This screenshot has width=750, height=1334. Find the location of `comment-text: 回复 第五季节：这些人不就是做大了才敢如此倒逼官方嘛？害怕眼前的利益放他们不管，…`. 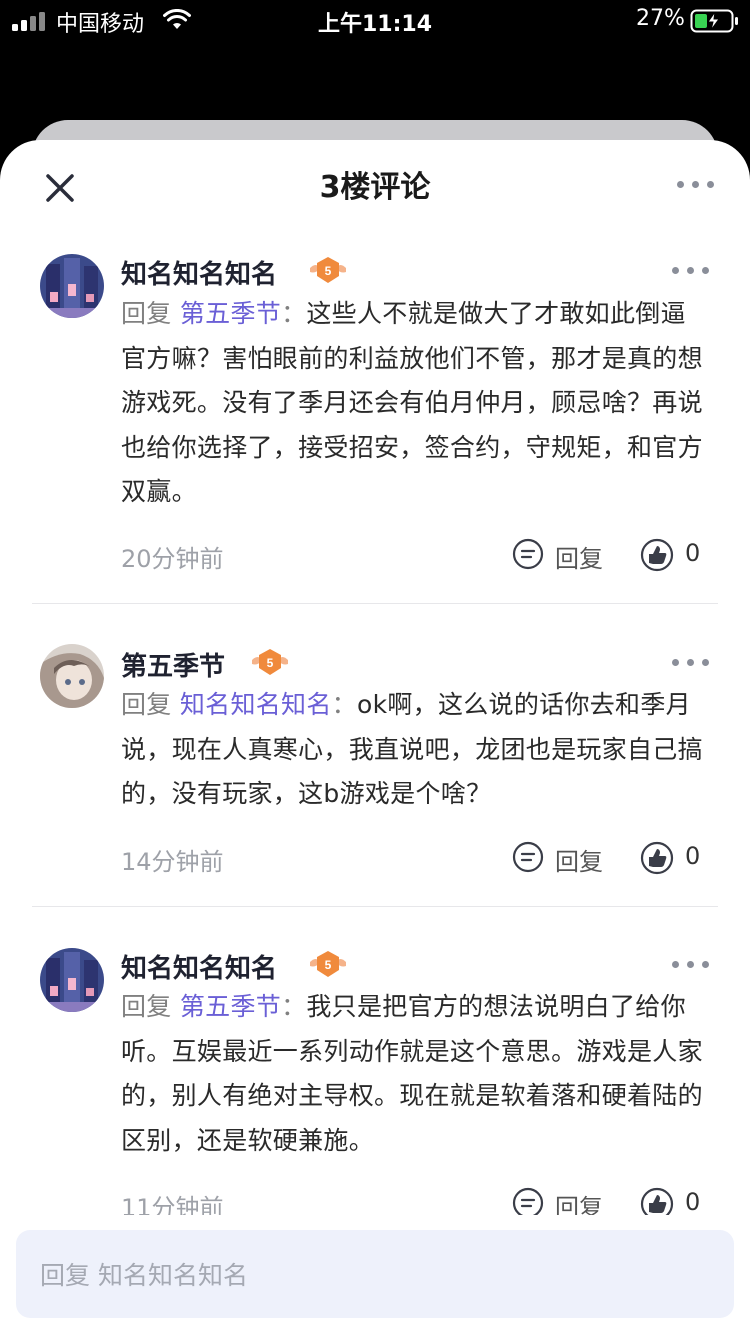

comment-text: 回复 第五季节：这些人不就是做大了才敢如此倒逼官方嘛？害怕眼前的利益放他们不管，… is located at coordinates (416, 403).